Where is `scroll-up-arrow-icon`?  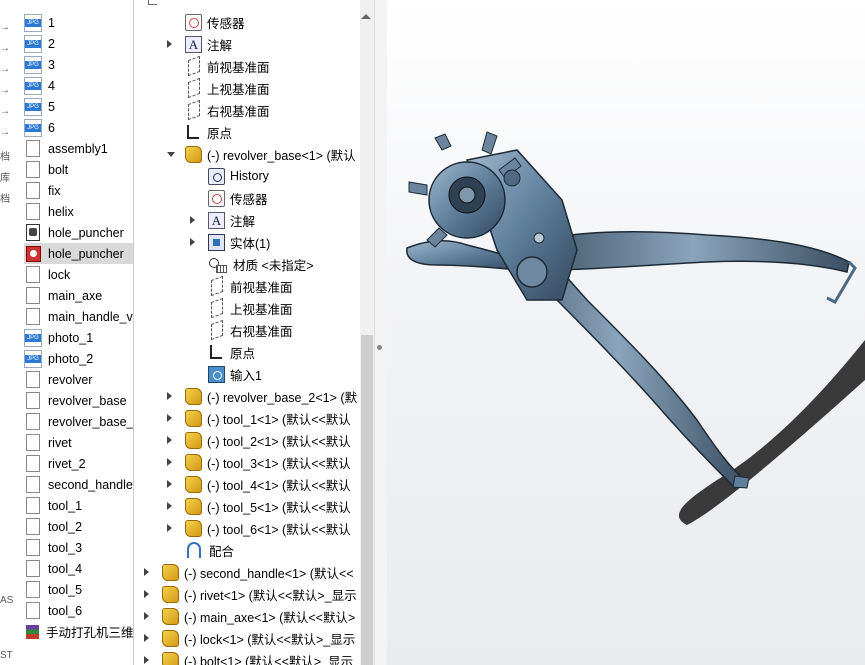 scroll-up-arrow-icon is located at coordinates (366, 16).